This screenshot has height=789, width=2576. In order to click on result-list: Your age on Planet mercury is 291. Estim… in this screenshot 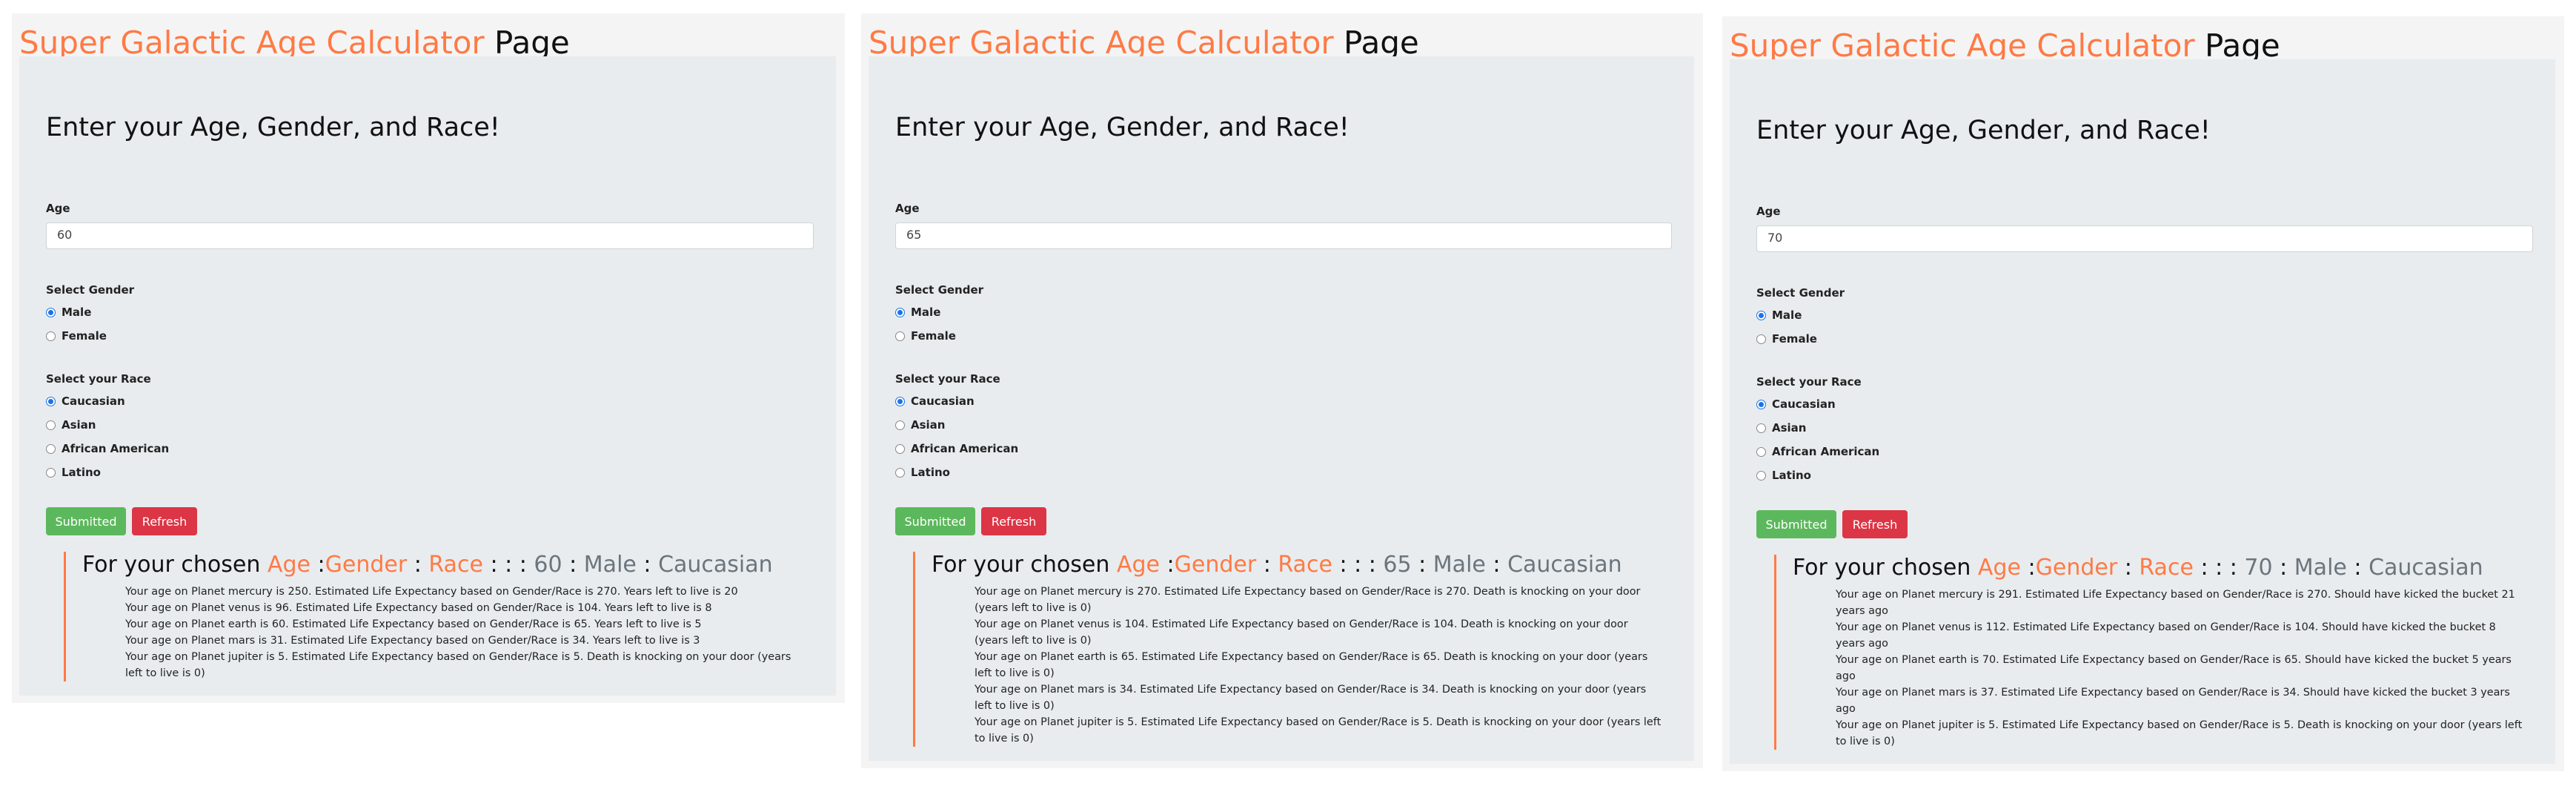, I will do `click(2159, 668)`.